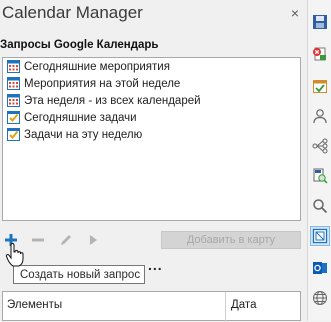  What do you see at coordinates (80, 117) in the screenshot?
I see `list-item-label: Сегодняшние задачи` at bounding box center [80, 117].